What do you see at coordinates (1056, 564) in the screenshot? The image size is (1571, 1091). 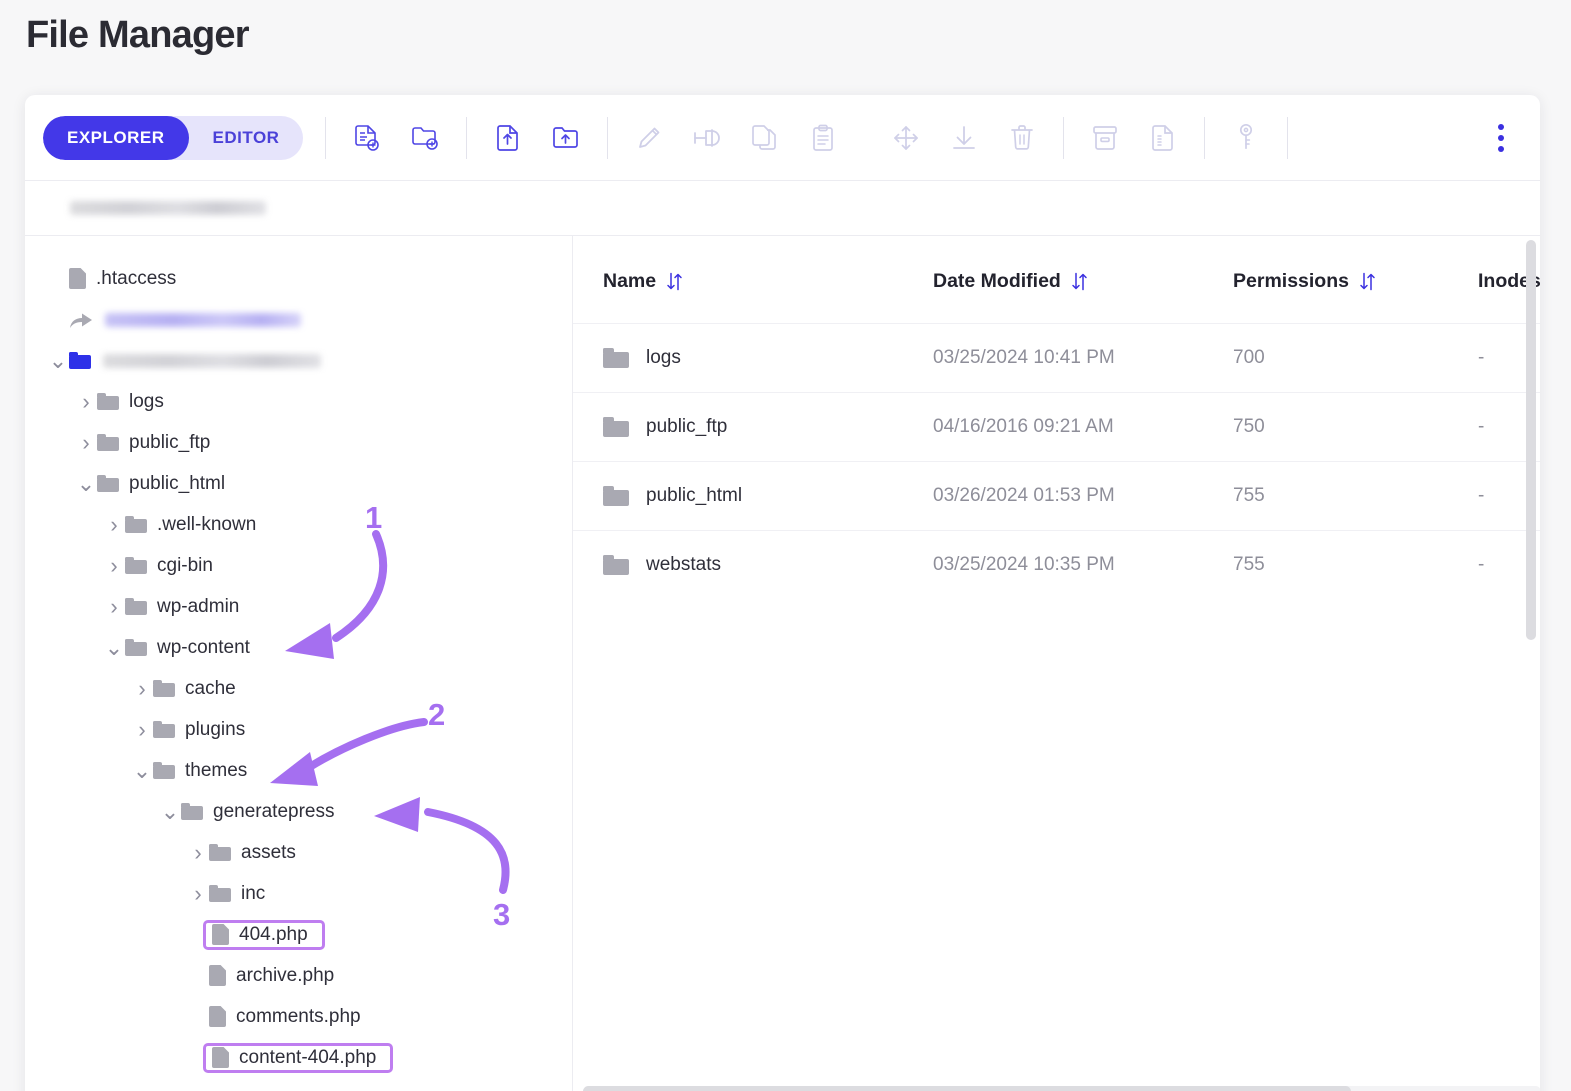 I see `table-row: webstats 03/25/2024 10:35 PM 755-` at bounding box center [1056, 564].